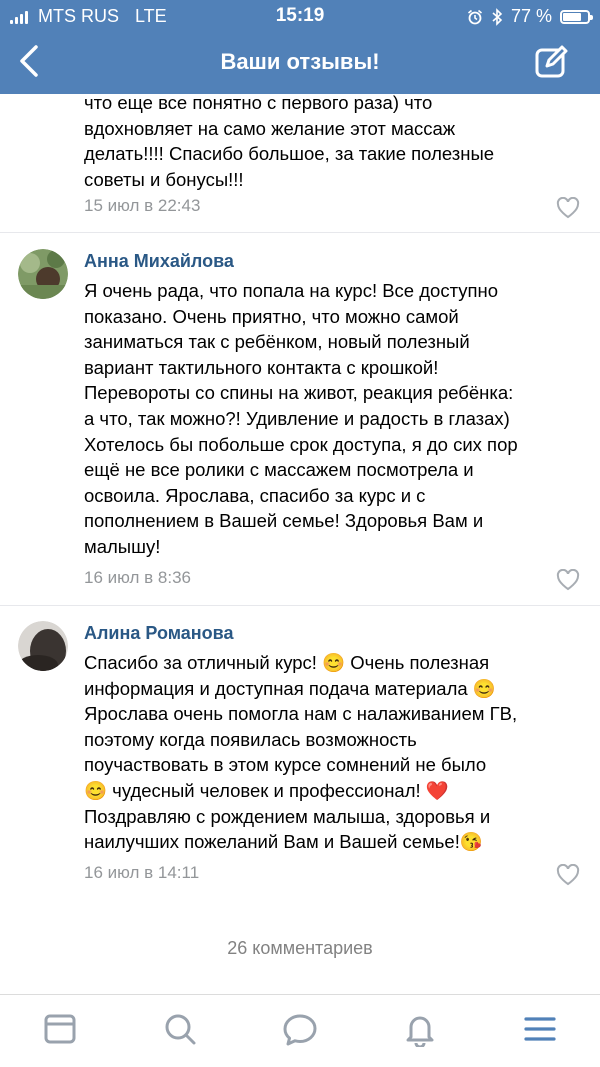  I want to click on messages-icon, so click(300, 1029).